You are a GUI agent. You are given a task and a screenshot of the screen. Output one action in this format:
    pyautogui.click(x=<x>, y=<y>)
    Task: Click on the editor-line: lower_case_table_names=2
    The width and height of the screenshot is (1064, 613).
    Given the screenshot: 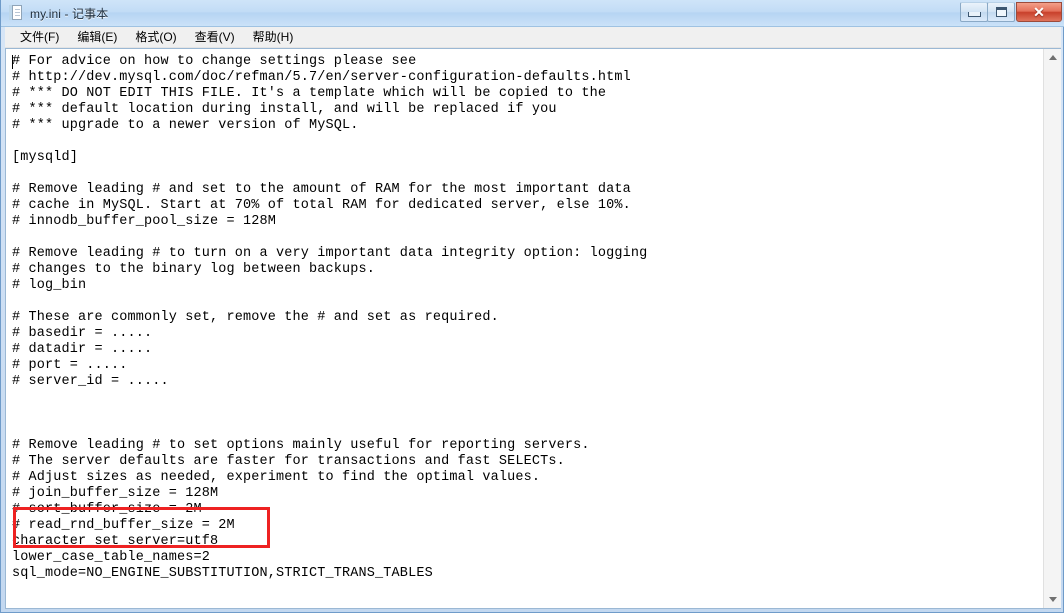 What is the action you would take?
    pyautogui.click(x=111, y=557)
    